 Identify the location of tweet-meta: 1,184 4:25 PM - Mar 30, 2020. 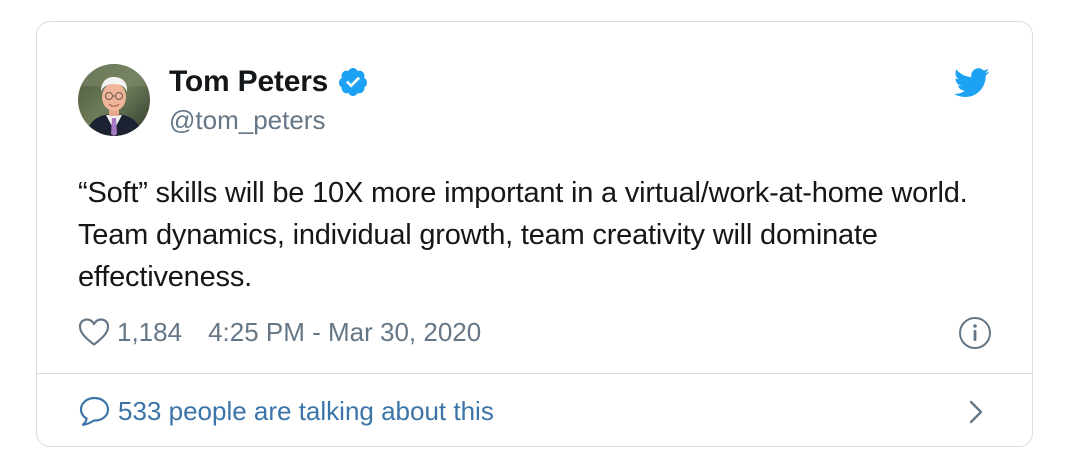
(279, 332).